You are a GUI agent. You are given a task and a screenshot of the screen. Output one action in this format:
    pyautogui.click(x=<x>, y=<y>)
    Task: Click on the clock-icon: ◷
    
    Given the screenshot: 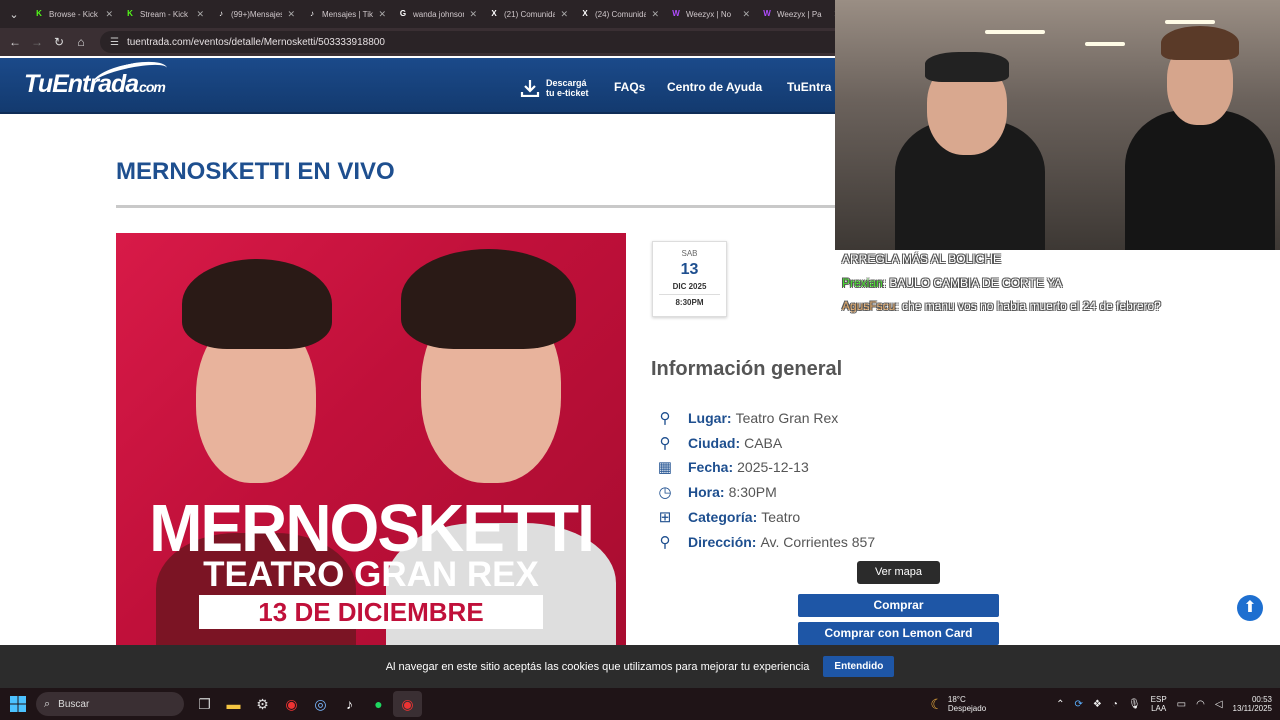 What is the action you would take?
    pyautogui.click(x=665, y=493)
    